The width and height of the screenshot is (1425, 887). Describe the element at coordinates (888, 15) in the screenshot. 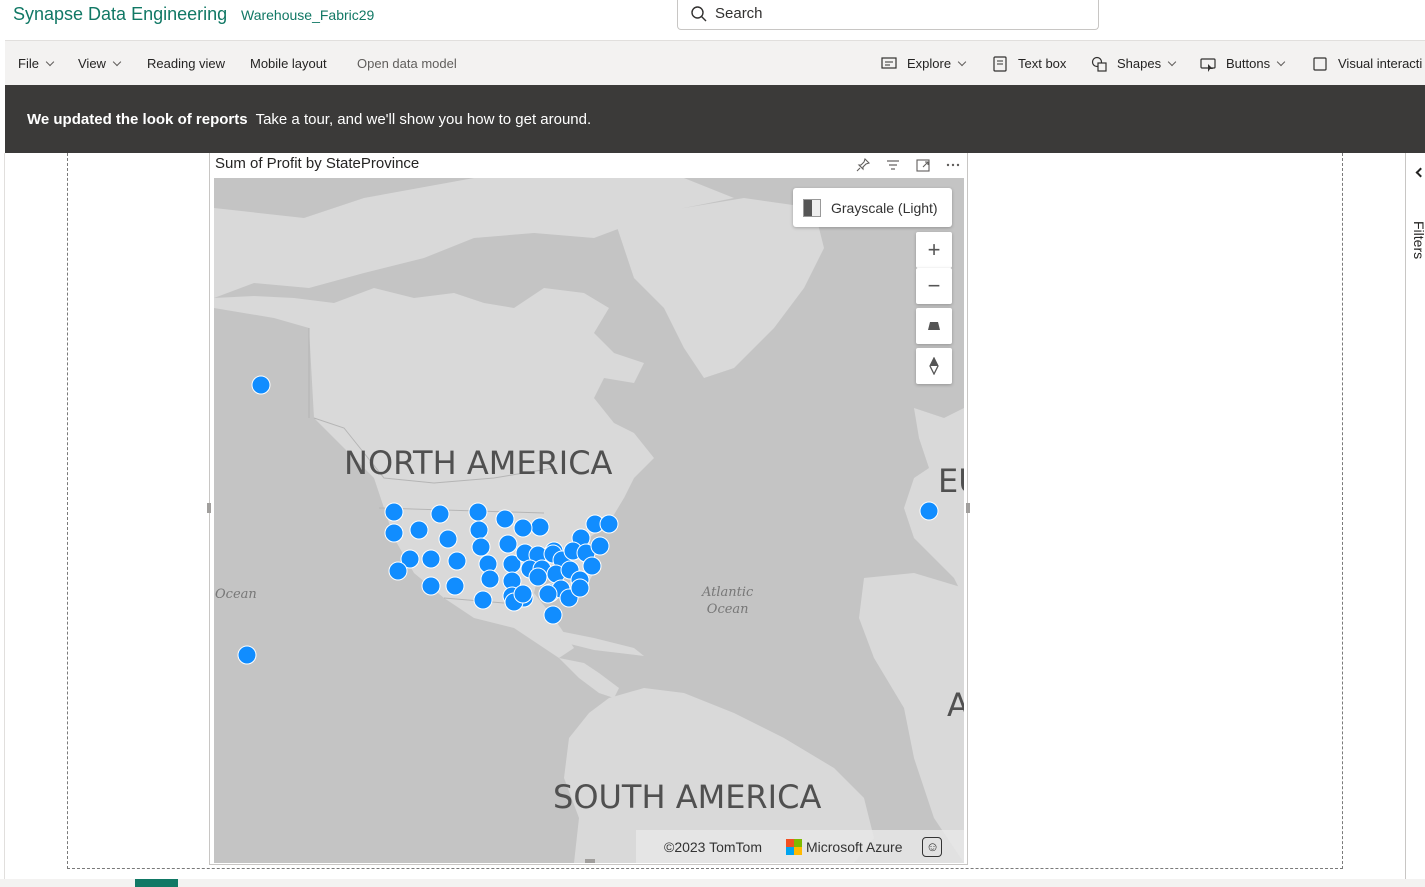

I see `search-box: Search` at that location.